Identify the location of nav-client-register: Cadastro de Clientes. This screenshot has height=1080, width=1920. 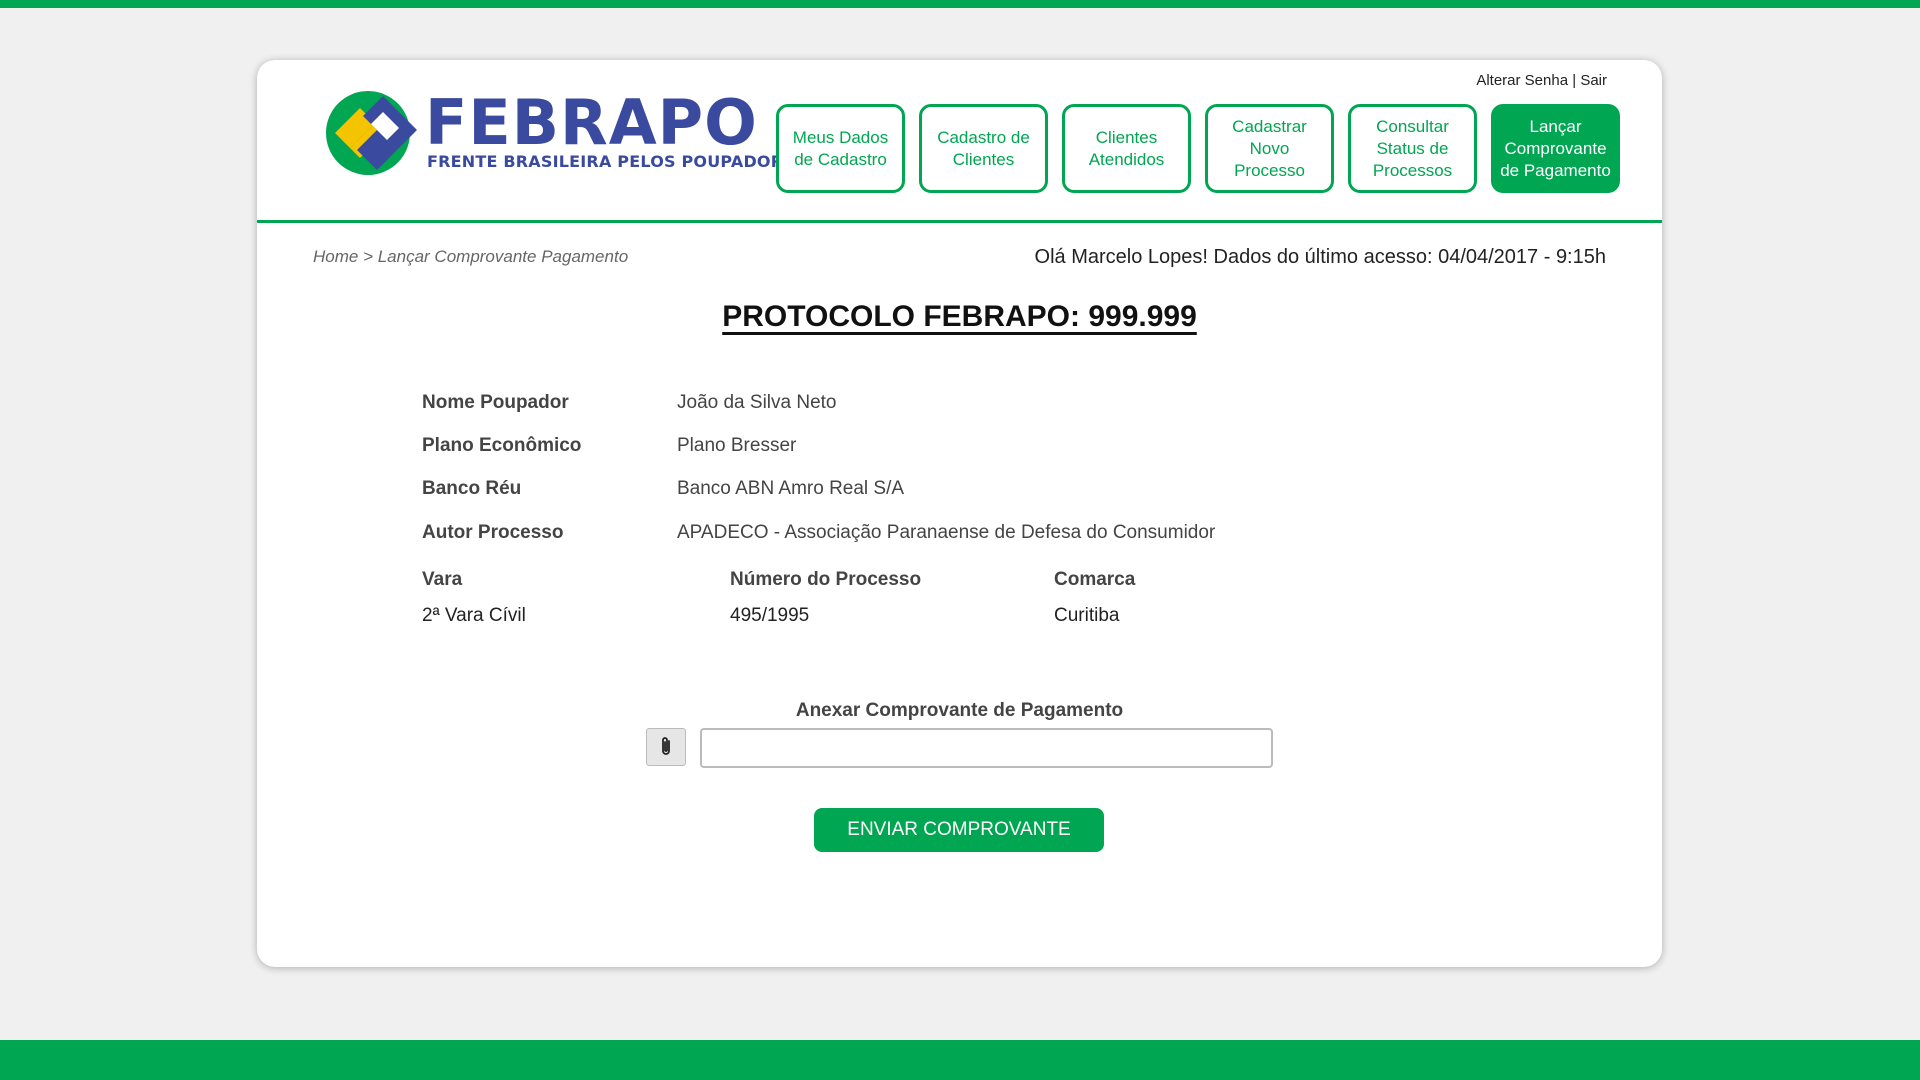
(983, 148).